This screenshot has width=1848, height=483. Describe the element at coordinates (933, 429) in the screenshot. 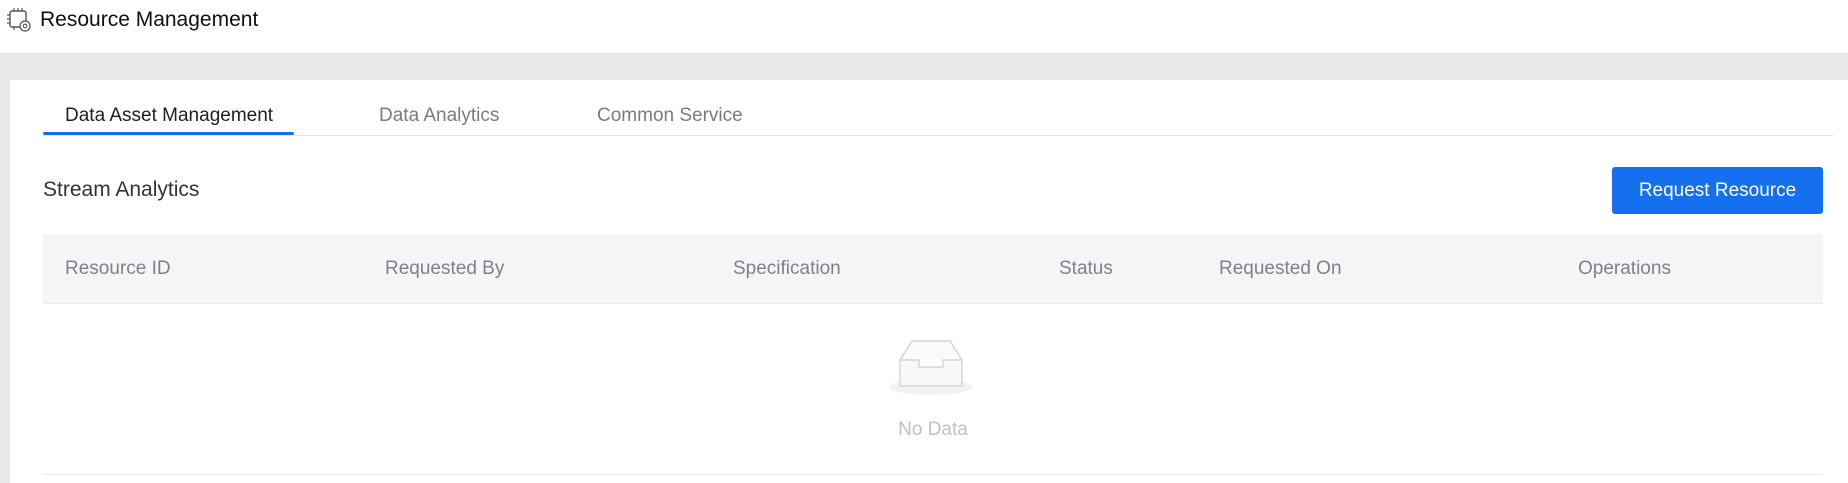

I see `empty-state-text: No Data` at that location.